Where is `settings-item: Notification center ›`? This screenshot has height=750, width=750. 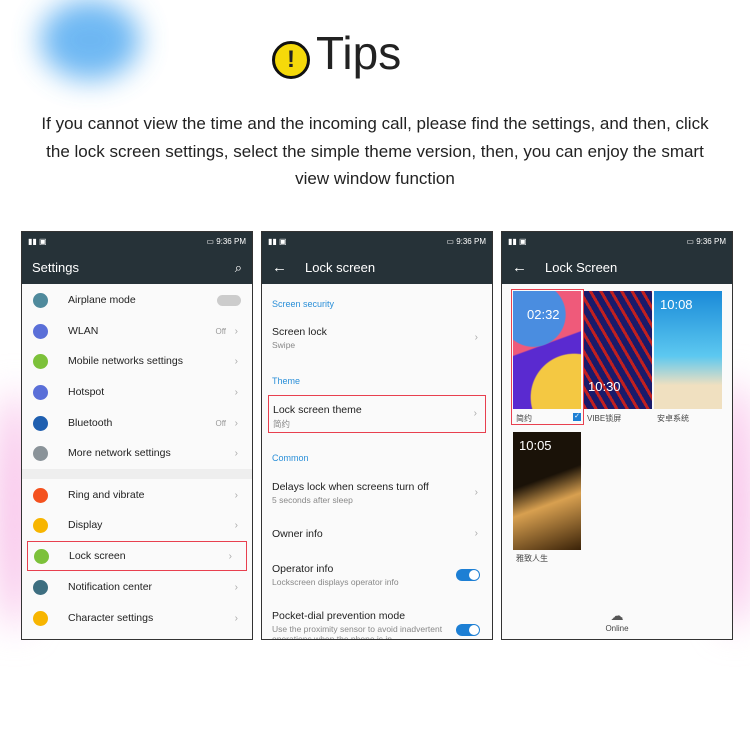
settings-item: Notification center › is located at coordinates (137, 587).